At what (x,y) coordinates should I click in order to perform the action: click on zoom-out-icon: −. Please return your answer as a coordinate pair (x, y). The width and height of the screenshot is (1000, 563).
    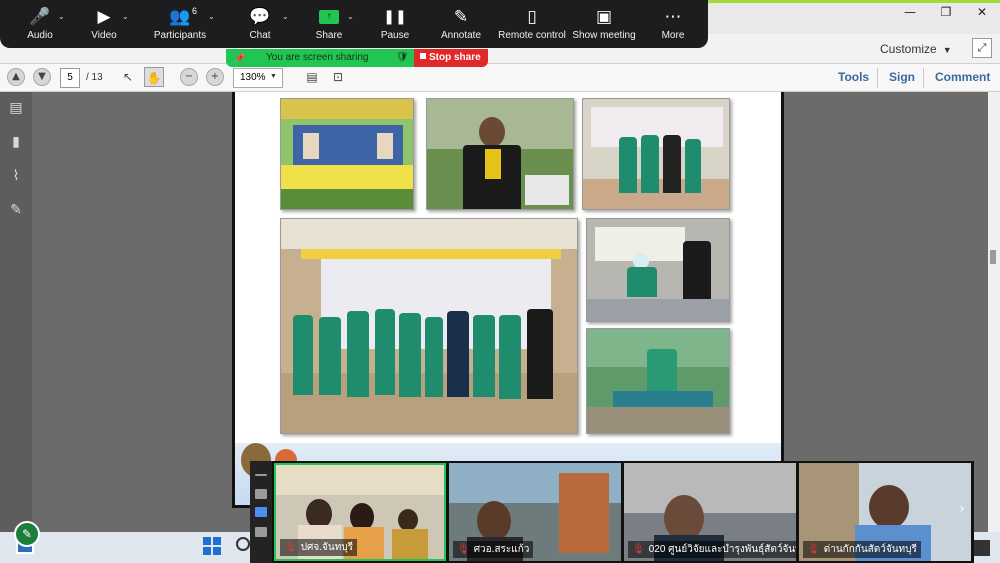
    Looking at the image, I should click on (189, 77).